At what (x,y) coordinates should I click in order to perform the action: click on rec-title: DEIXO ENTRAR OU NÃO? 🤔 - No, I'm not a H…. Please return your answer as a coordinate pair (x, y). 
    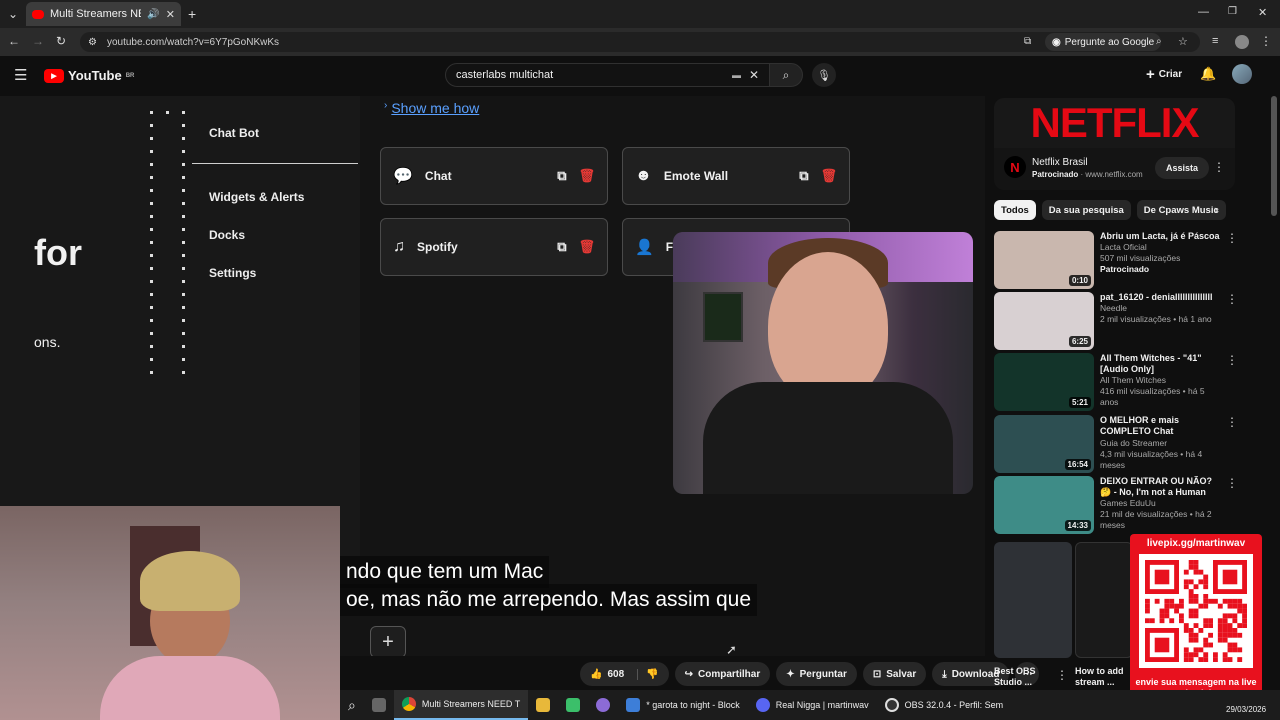
    Looking at the image, I should click on (1160, 487).